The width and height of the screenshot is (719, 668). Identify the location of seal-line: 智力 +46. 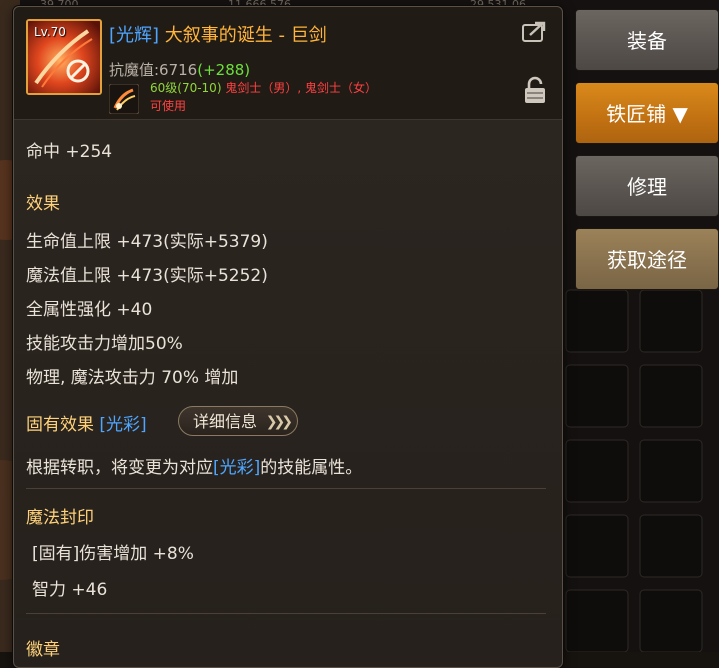
(70, 590).